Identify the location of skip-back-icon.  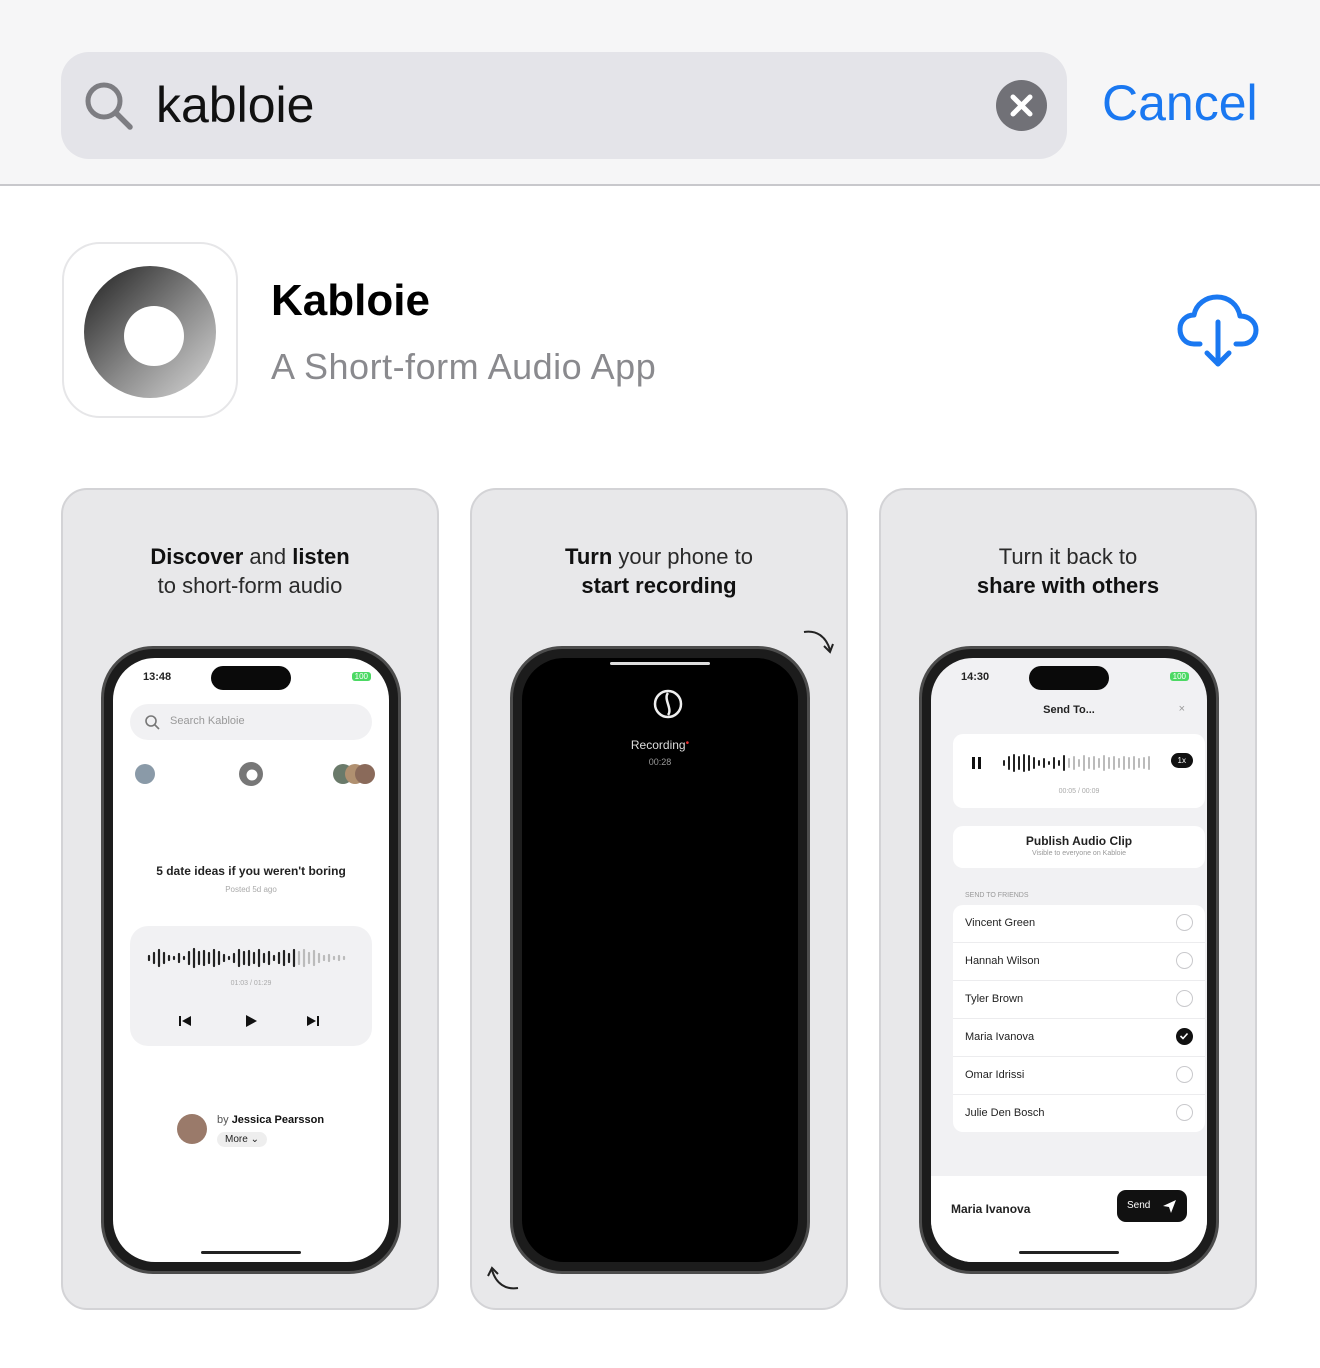
(185, 1021).